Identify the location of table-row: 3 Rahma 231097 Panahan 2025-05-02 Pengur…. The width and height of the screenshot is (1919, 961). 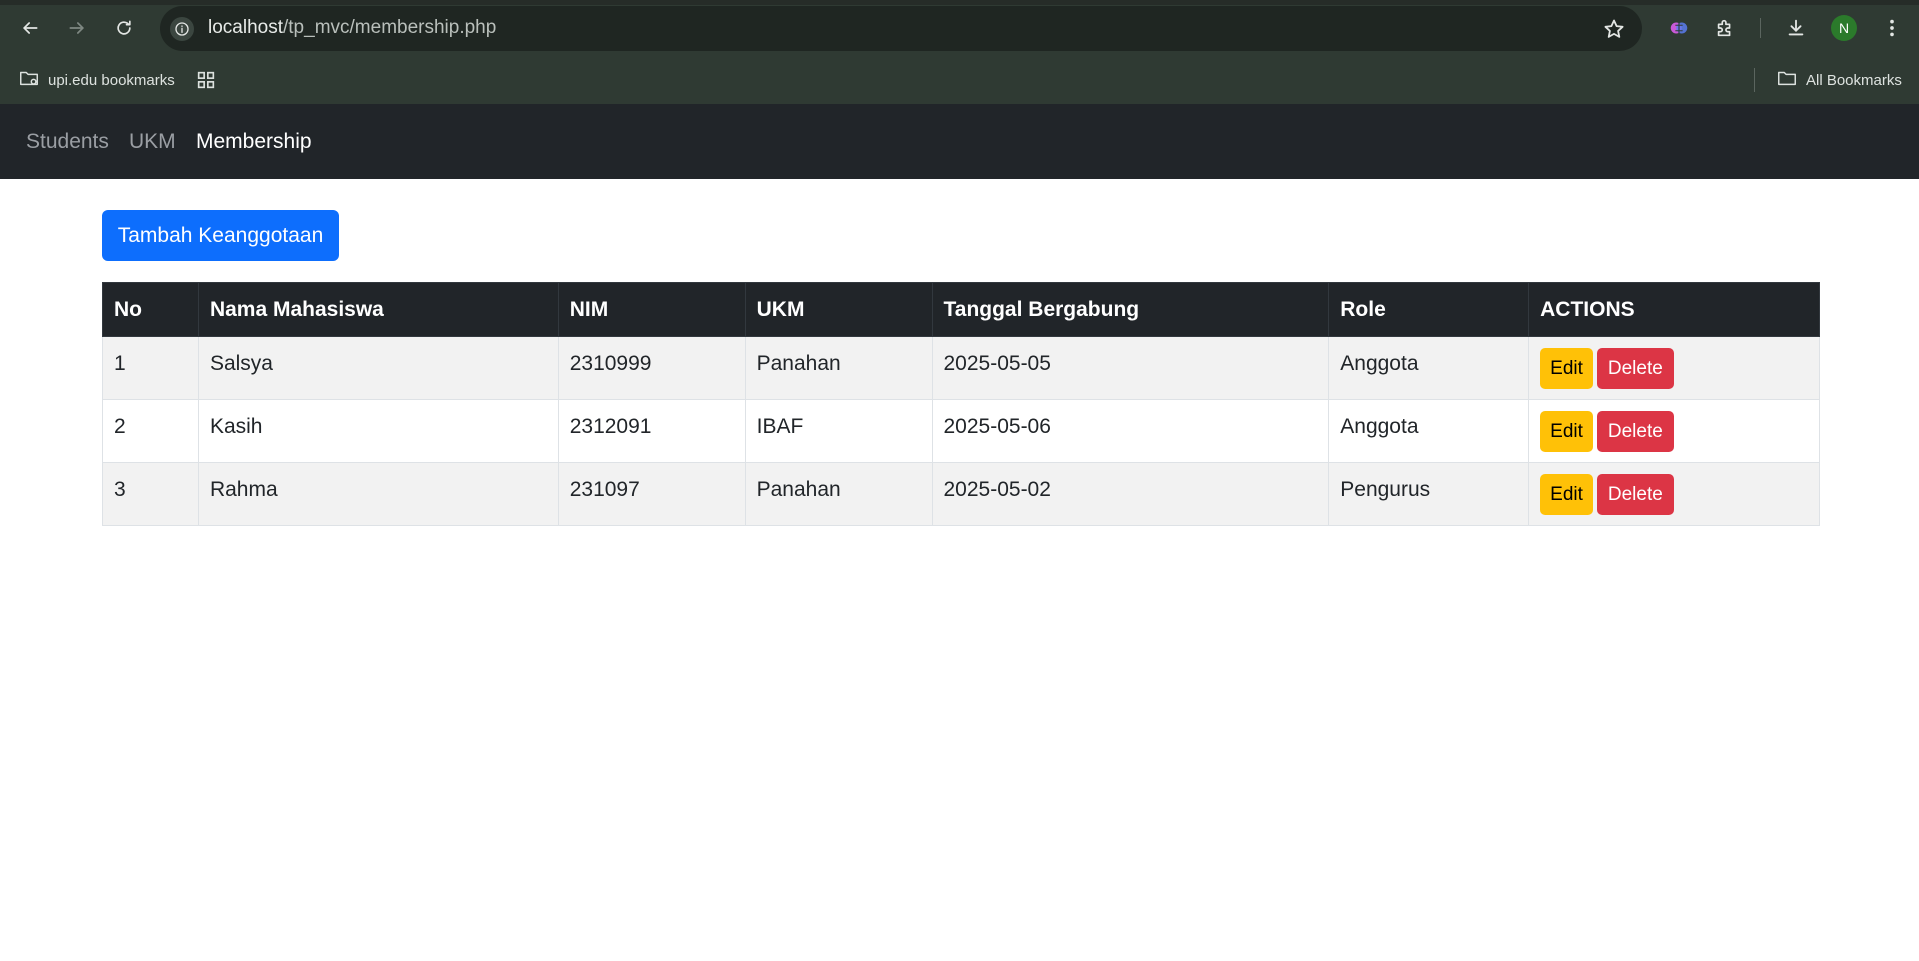
(961, 494).